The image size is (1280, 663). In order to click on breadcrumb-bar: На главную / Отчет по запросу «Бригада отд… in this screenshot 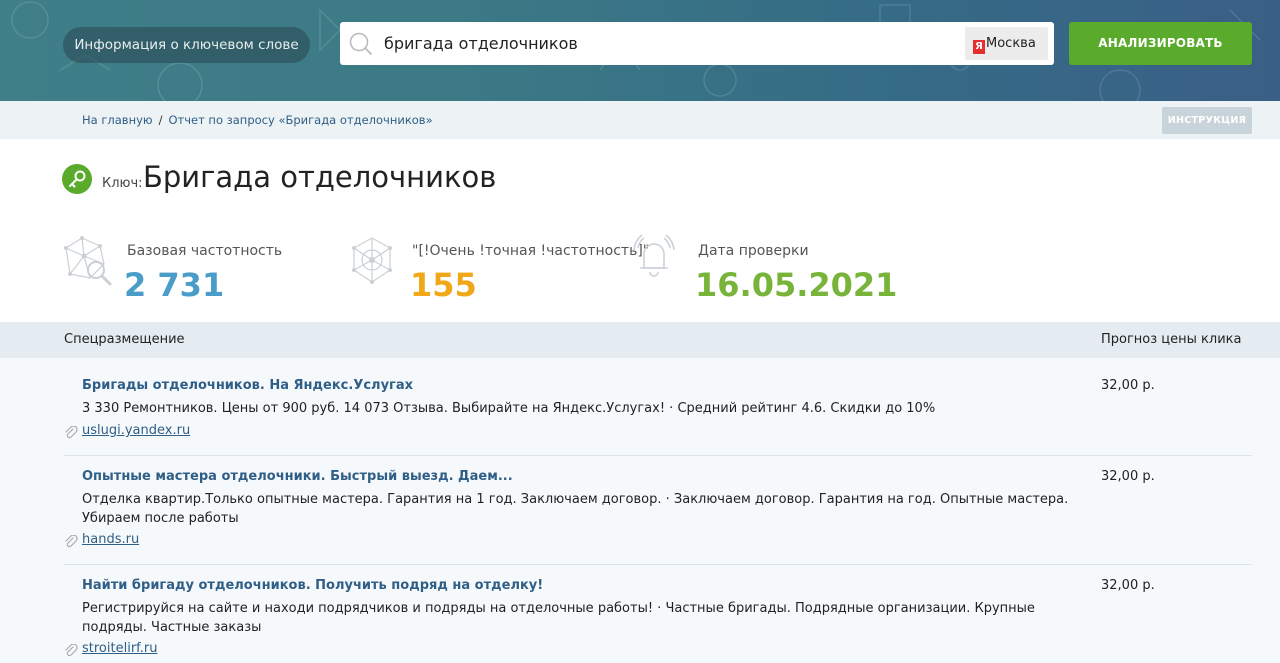, I will do `click(640, 120)`.